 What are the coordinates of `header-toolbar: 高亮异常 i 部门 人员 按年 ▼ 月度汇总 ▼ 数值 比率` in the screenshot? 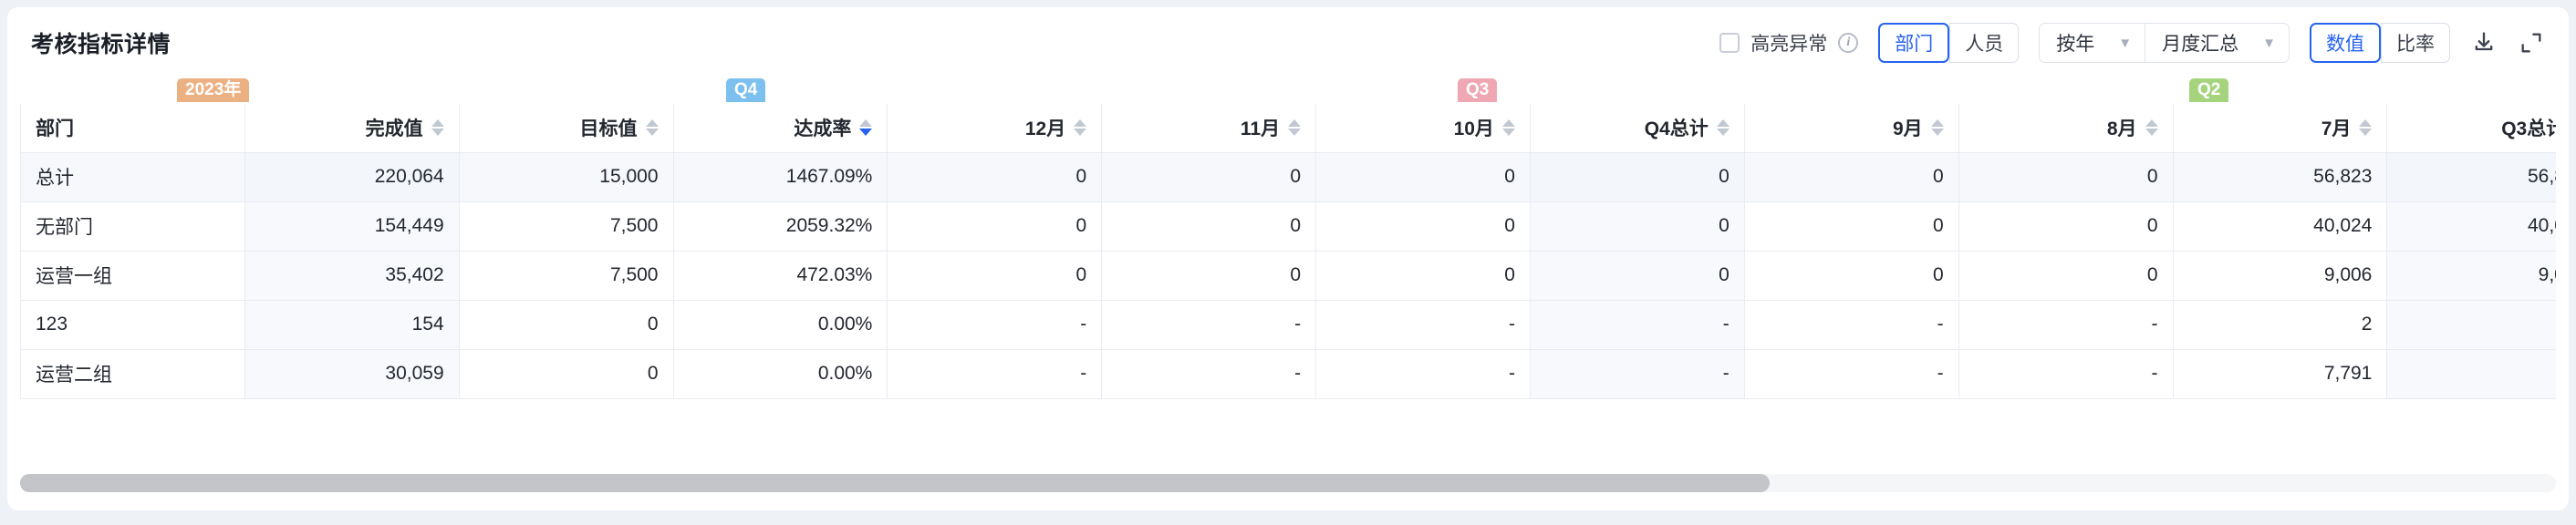 It's located at (2132, 43).